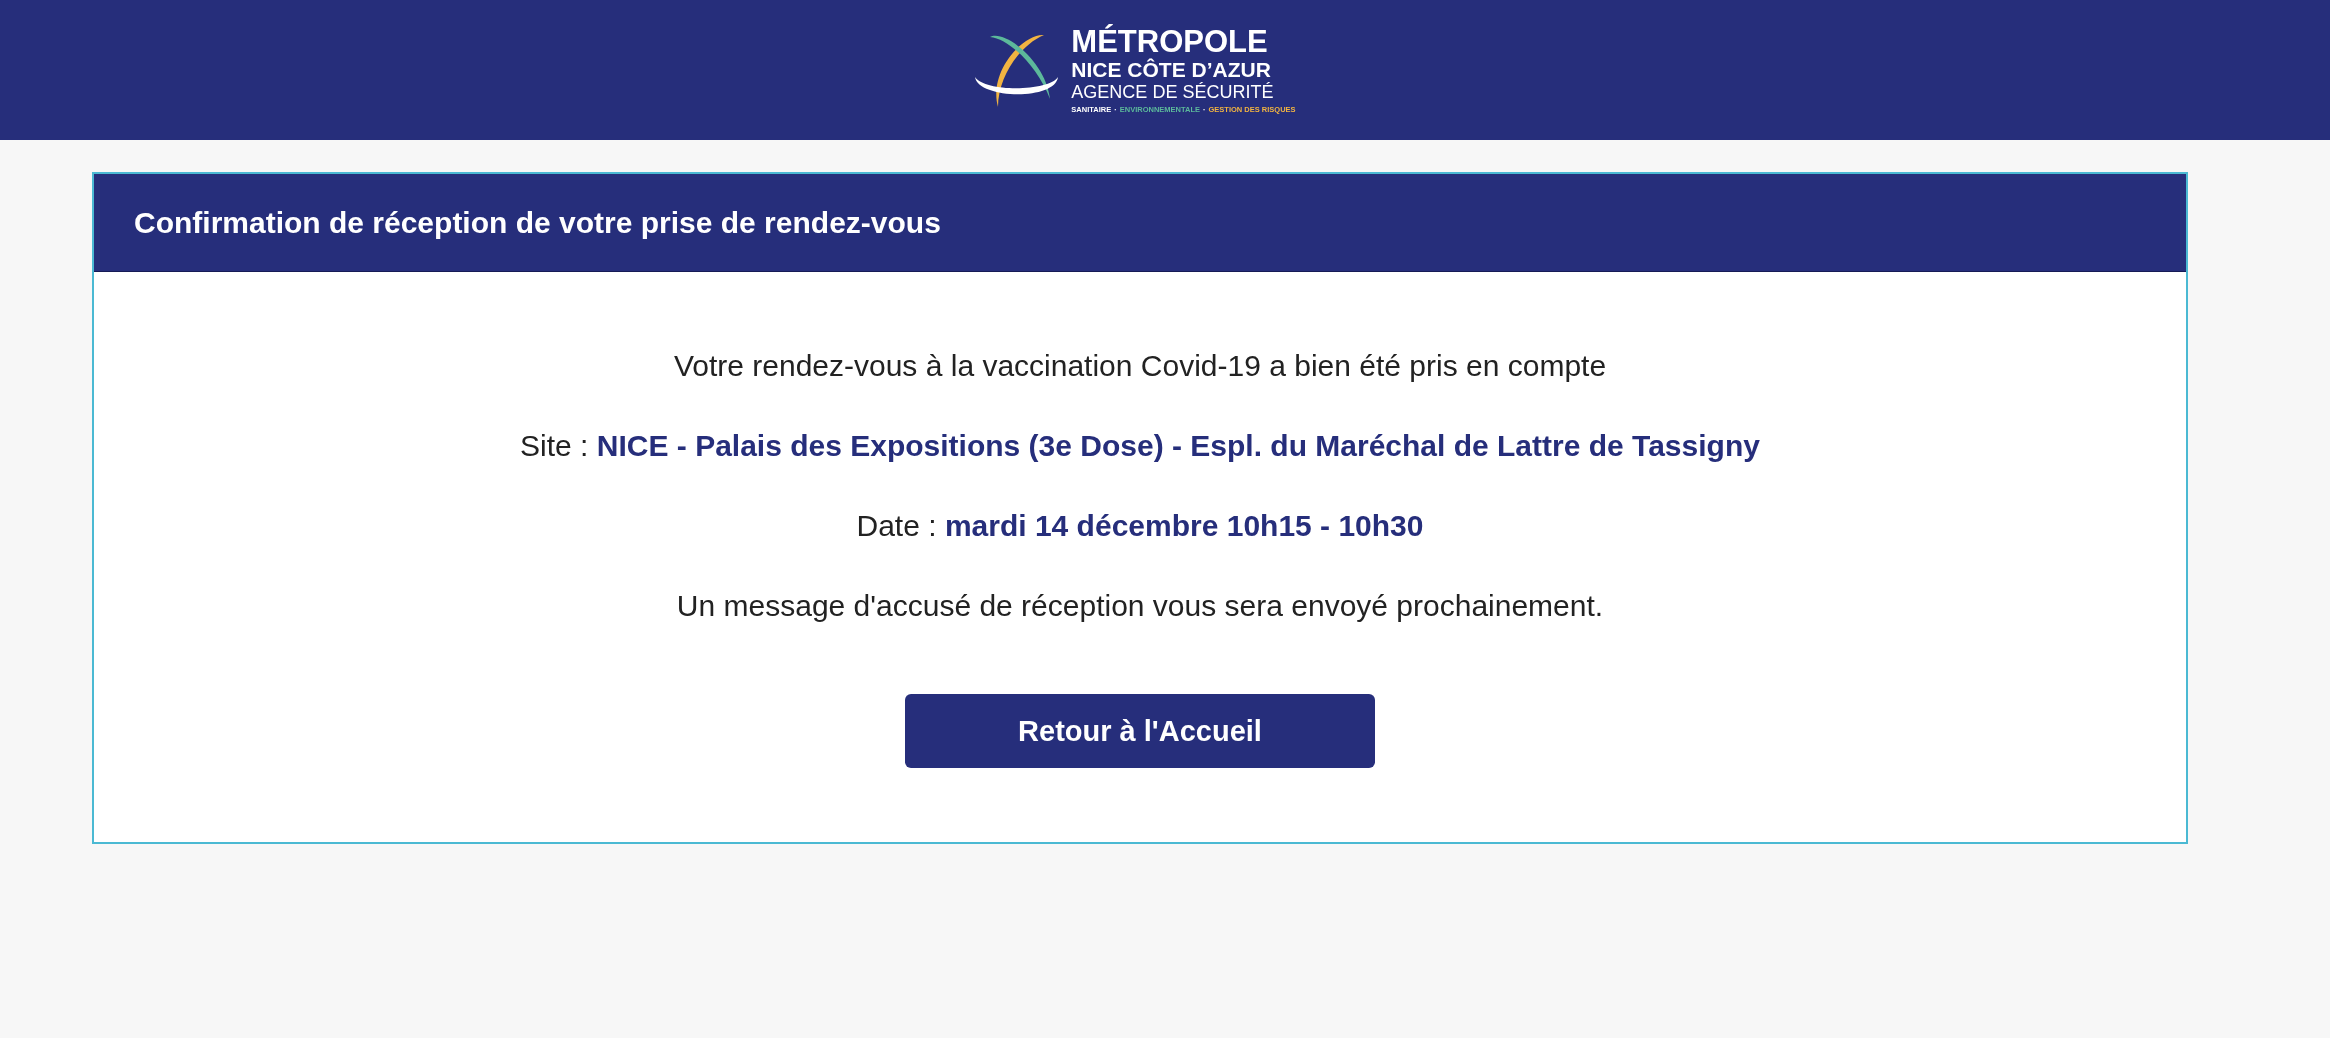  I want to click on logo-title: MÉTROPOLE, so click(1169, 42).